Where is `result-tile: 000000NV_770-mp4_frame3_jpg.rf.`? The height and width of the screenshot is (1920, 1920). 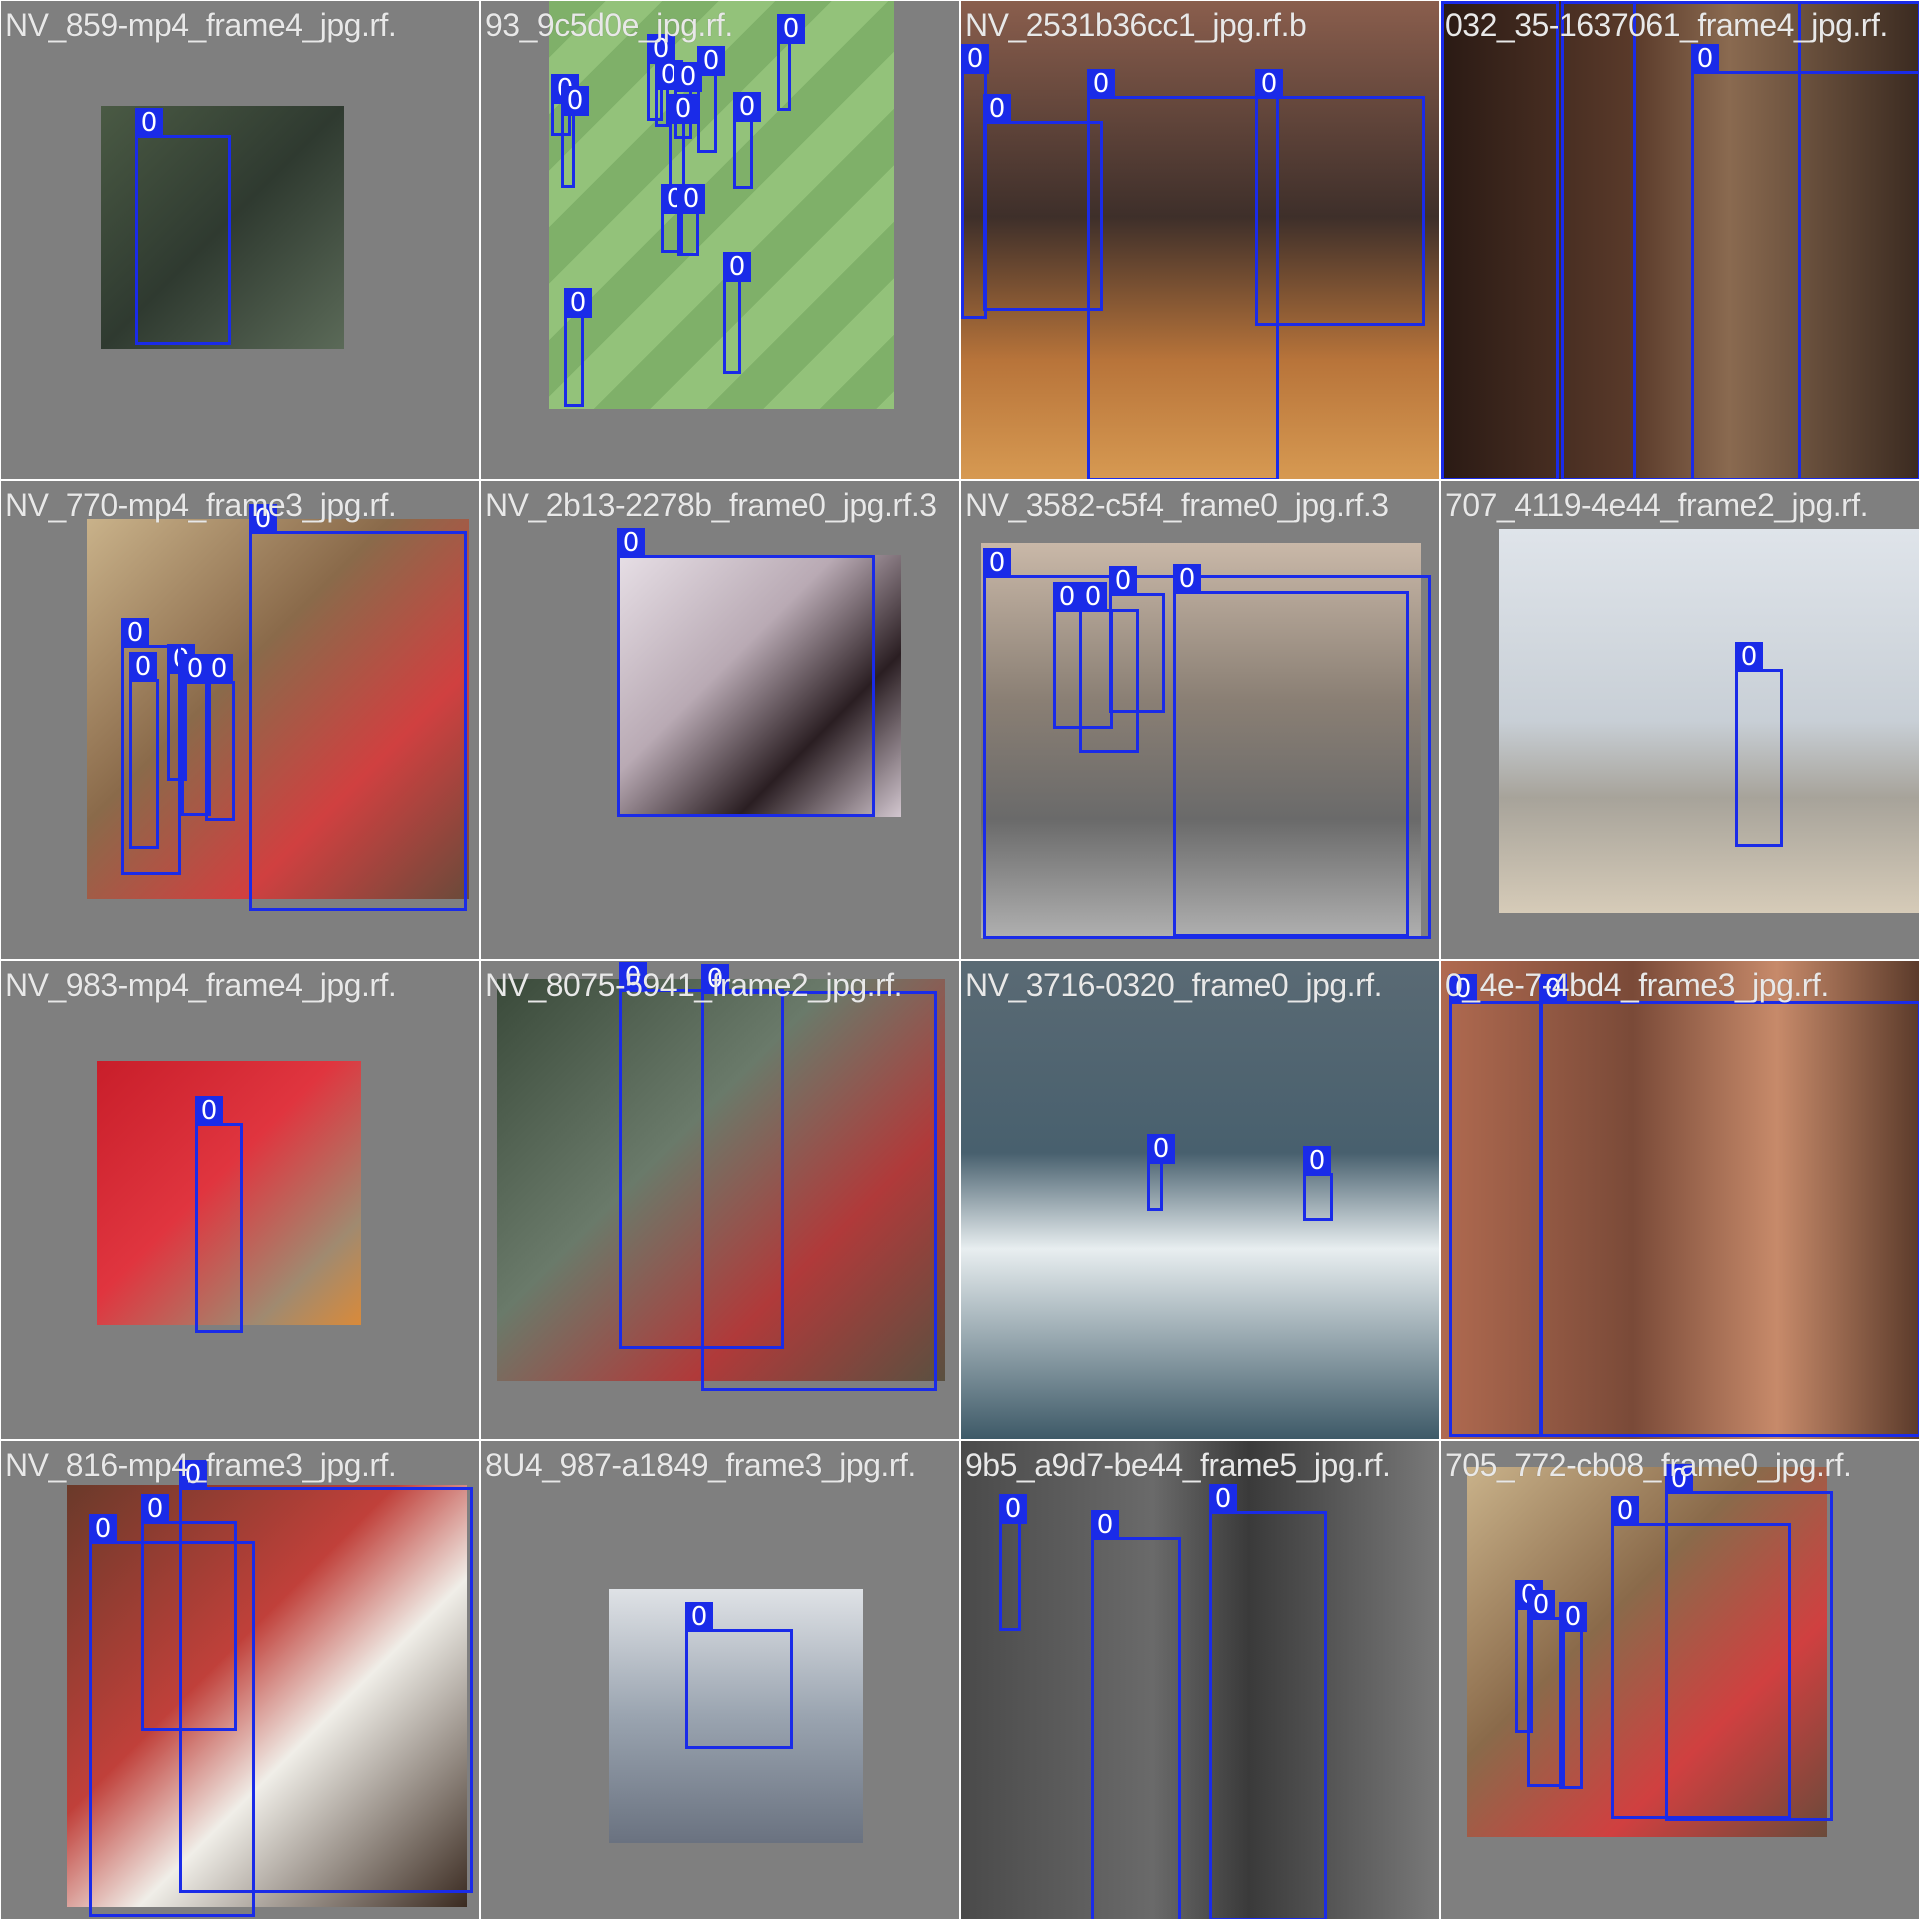
result-tile: 000000NV_770-mp4_frame3_jpg.rf. is located at coordinates (240, 720).